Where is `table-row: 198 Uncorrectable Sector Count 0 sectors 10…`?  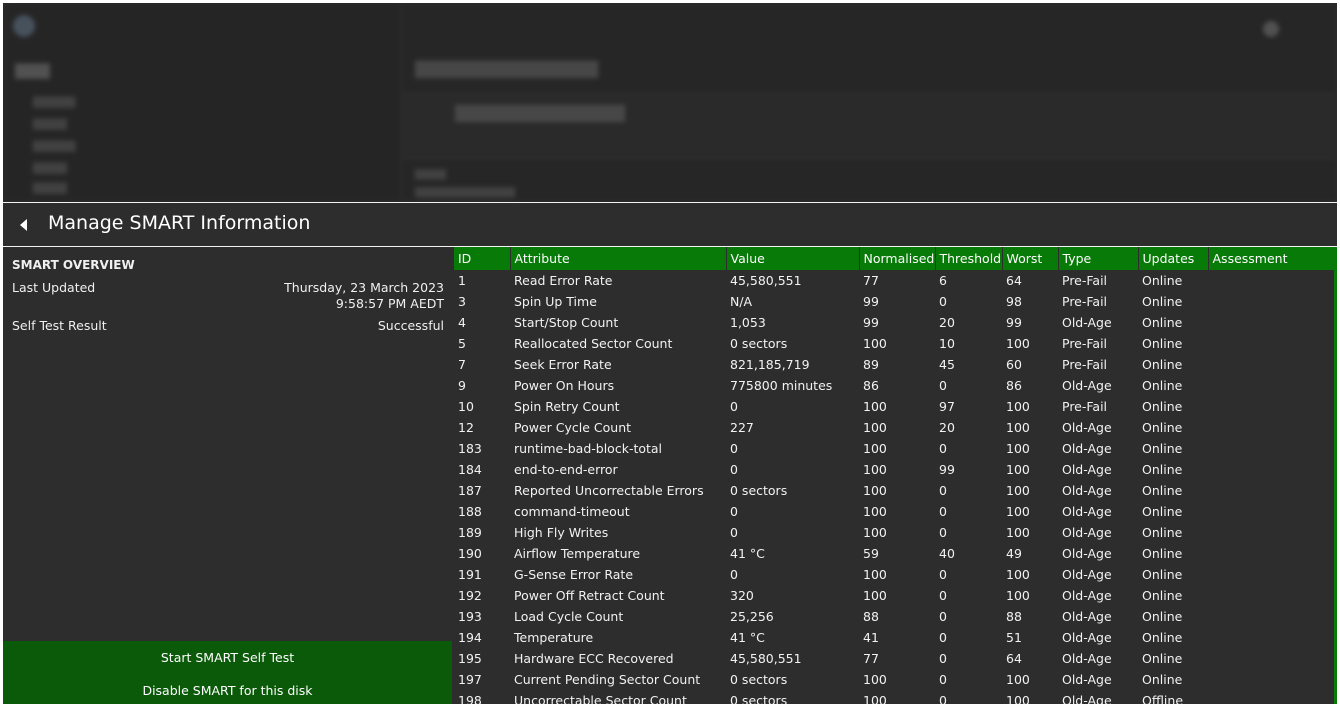 table-row: 198 Uncorrectable Sector Count 0 sectors 10… is located at coordinates (894, 697).